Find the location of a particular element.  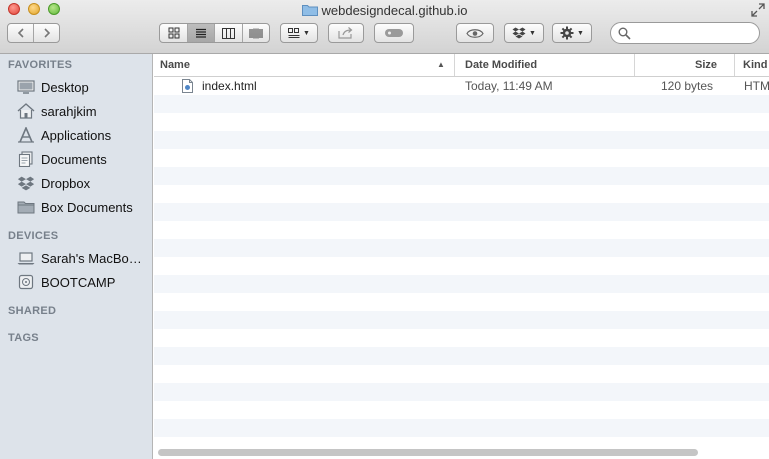

file-kind: HTM is located at coordinates (756, 86).